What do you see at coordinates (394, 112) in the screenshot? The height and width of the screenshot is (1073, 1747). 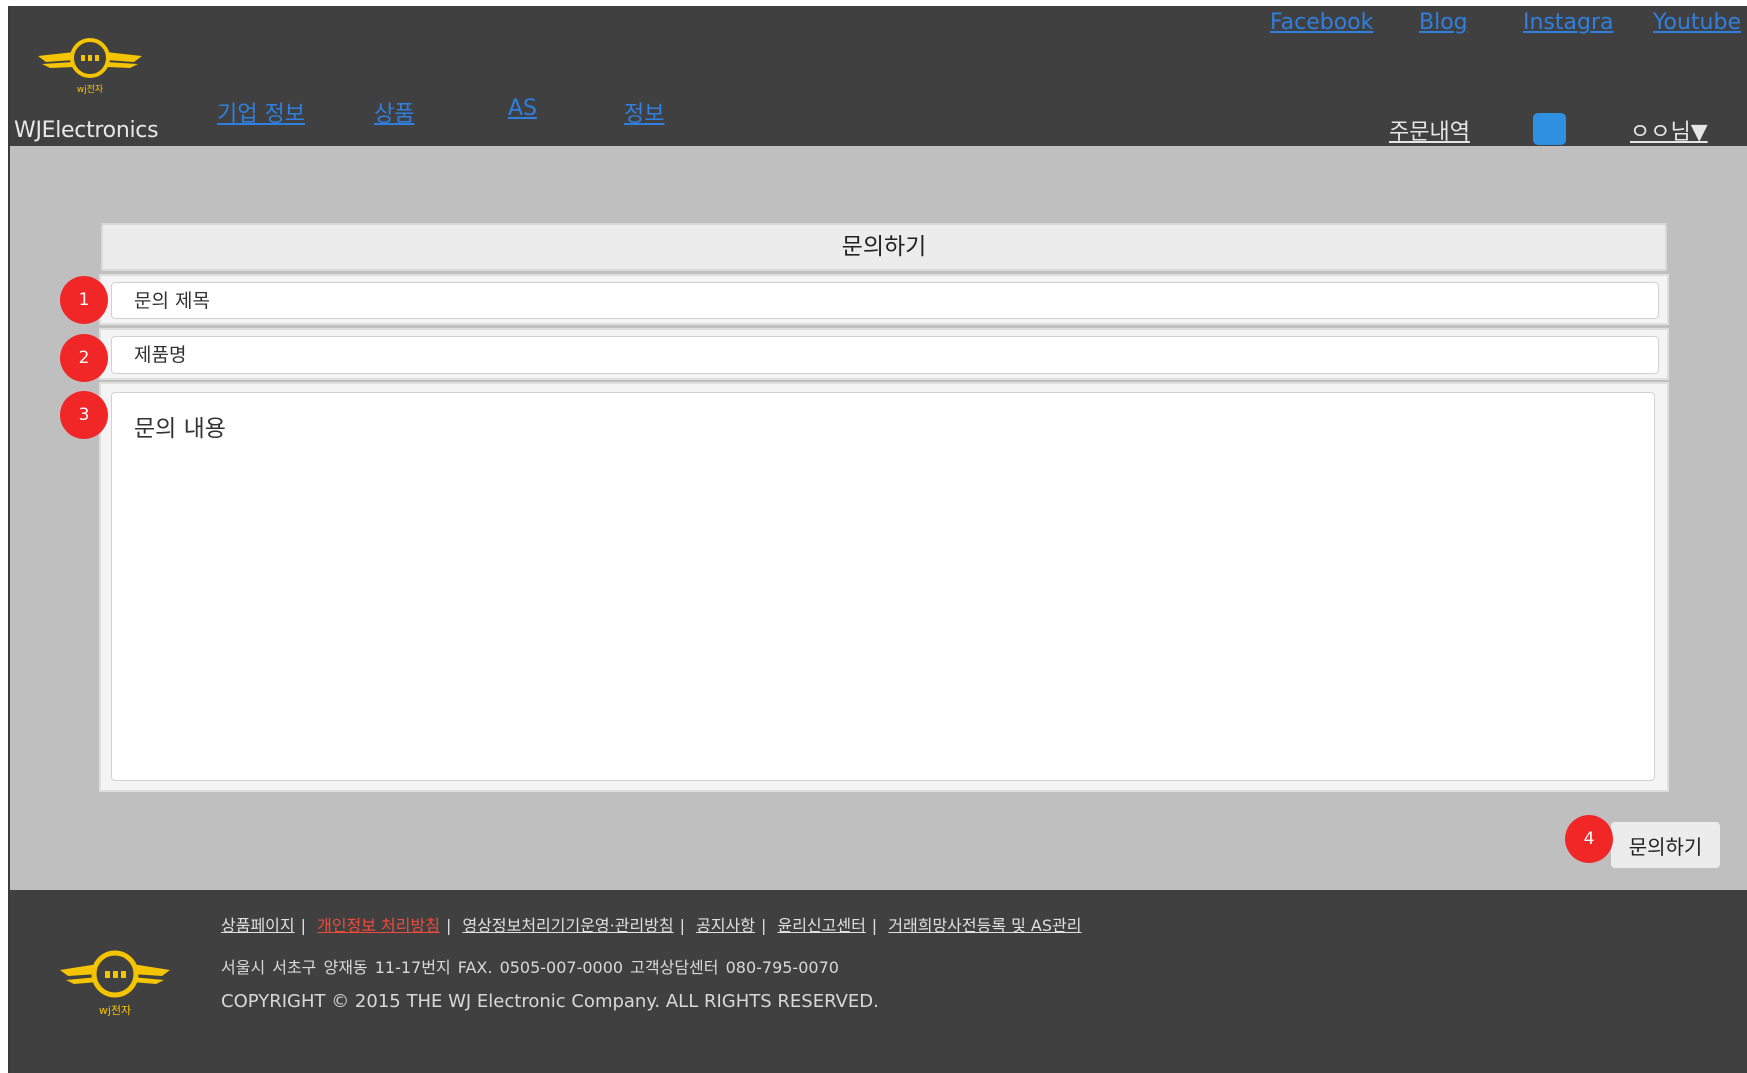 I see `nav-products: 상품` at bounding box center [394, 112].